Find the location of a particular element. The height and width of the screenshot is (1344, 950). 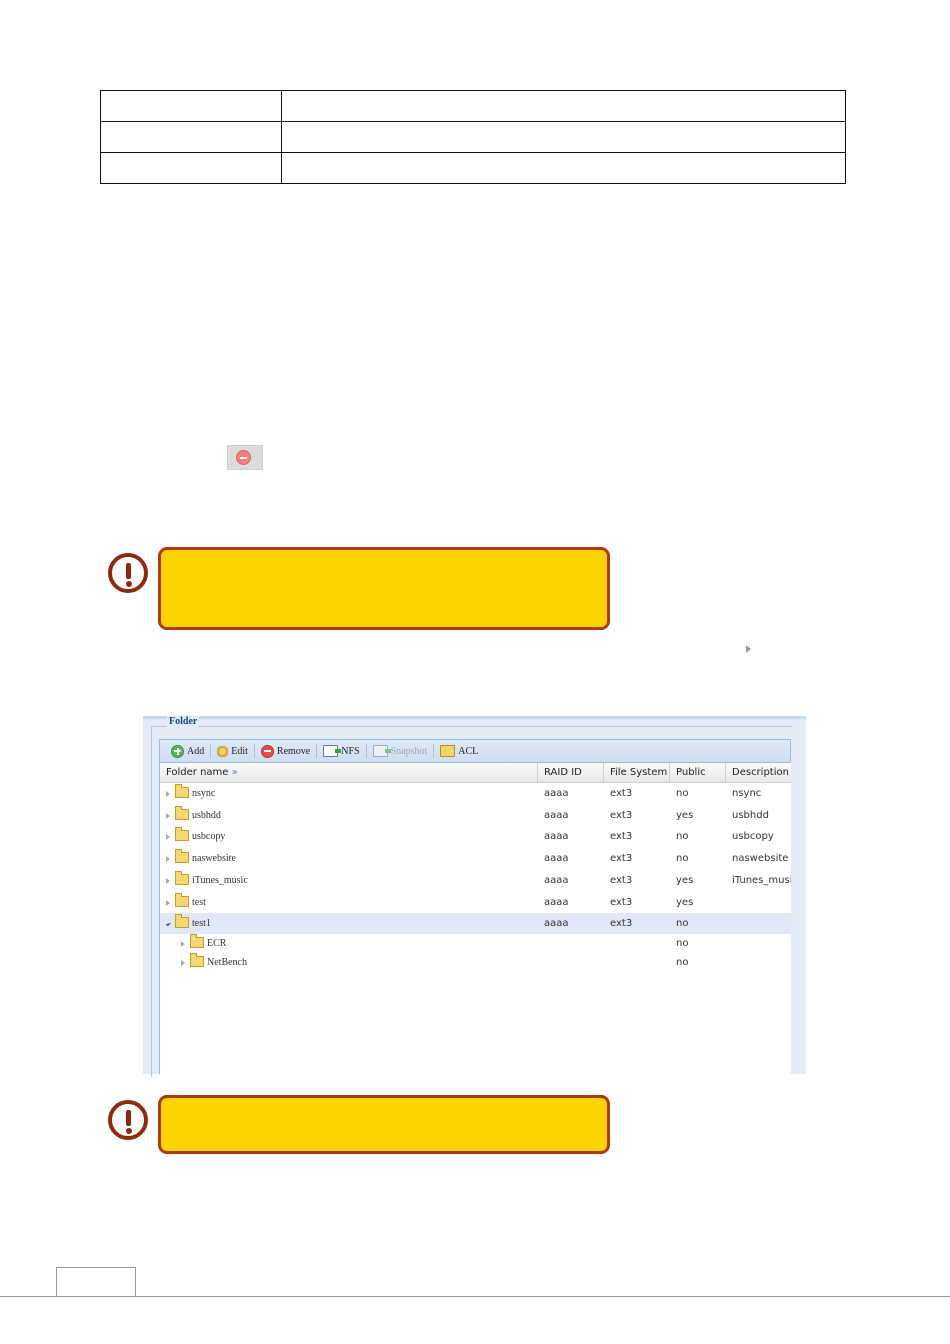

folder-name: ECR is located at coordinates (217, 943).